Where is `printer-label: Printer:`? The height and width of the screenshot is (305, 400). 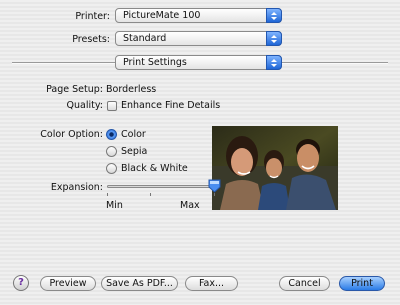
printer-label: Printer: is located at coordinates (92, 16).